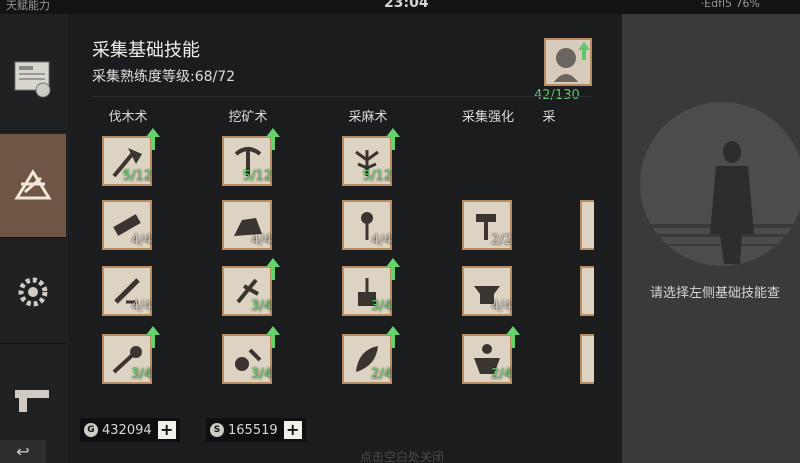  What do you see at coordinates (292, 430) in the screenshot?
I see `add-silver-button: +` at bounding box center [292, 430].